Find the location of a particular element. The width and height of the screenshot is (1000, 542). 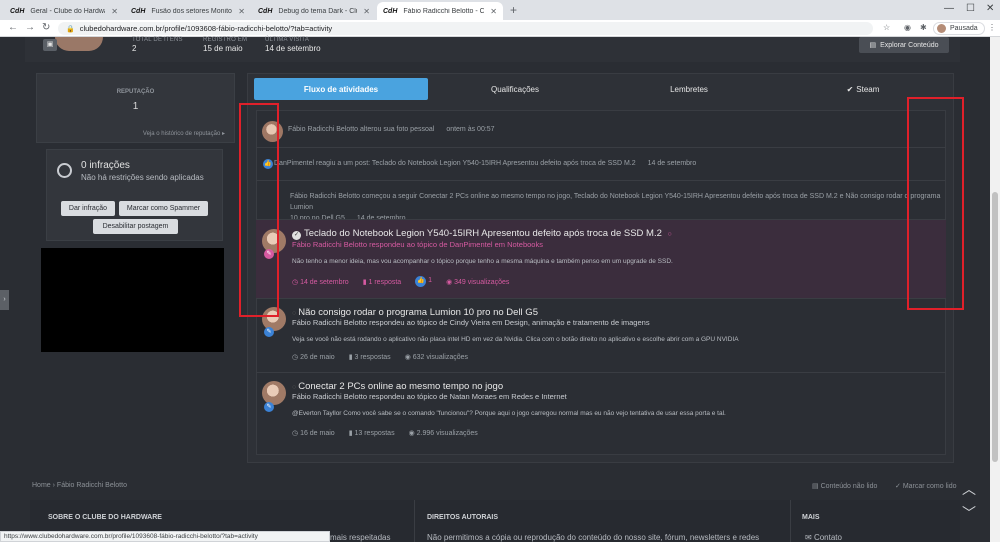

clock-icon: ◷ is located at coordinates (296, 357).